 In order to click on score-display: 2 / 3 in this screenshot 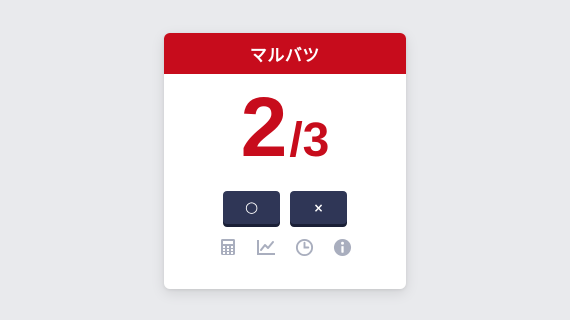, I will do `click(285, 127)`.